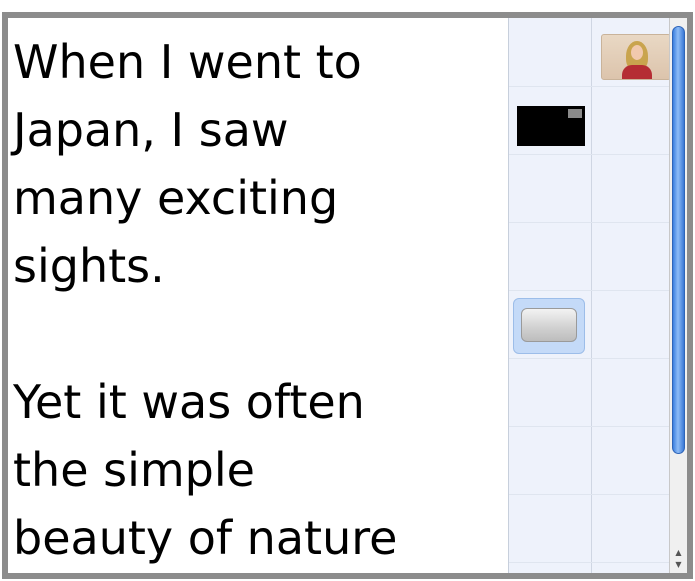  I want to click on black-video-thumbnail, so click(551, 126).